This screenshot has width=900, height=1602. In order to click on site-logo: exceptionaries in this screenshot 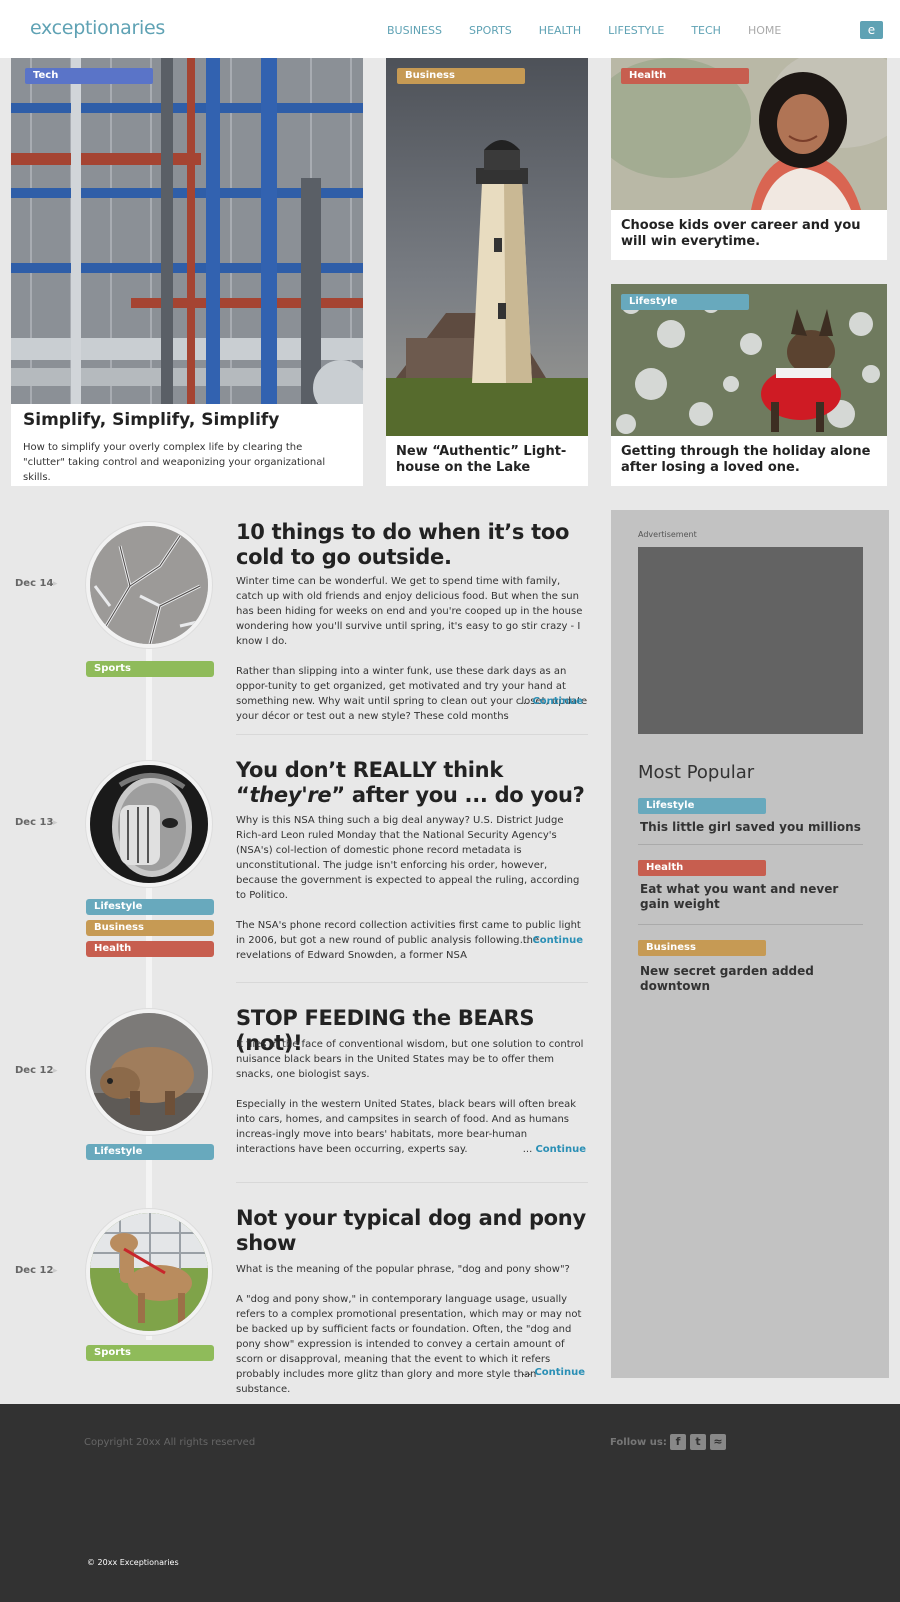, I will do `click(97, 28)`.